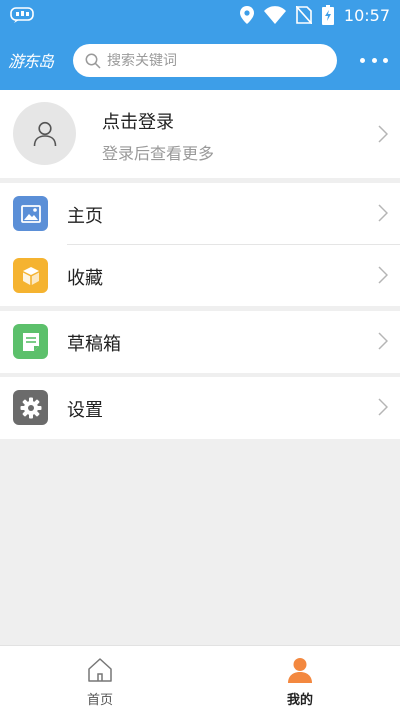 The height and width of the screenshot is (711, 400). I want to click on menu-item-favorites: 收藏, so click(200, 276).